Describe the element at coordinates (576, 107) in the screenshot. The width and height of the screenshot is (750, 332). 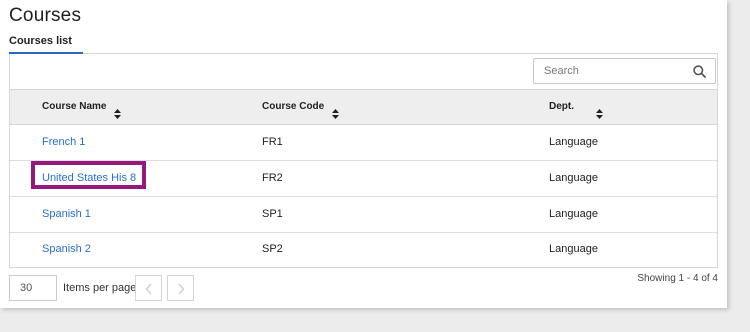
I see `column-header-dept: Dept.` at that location.